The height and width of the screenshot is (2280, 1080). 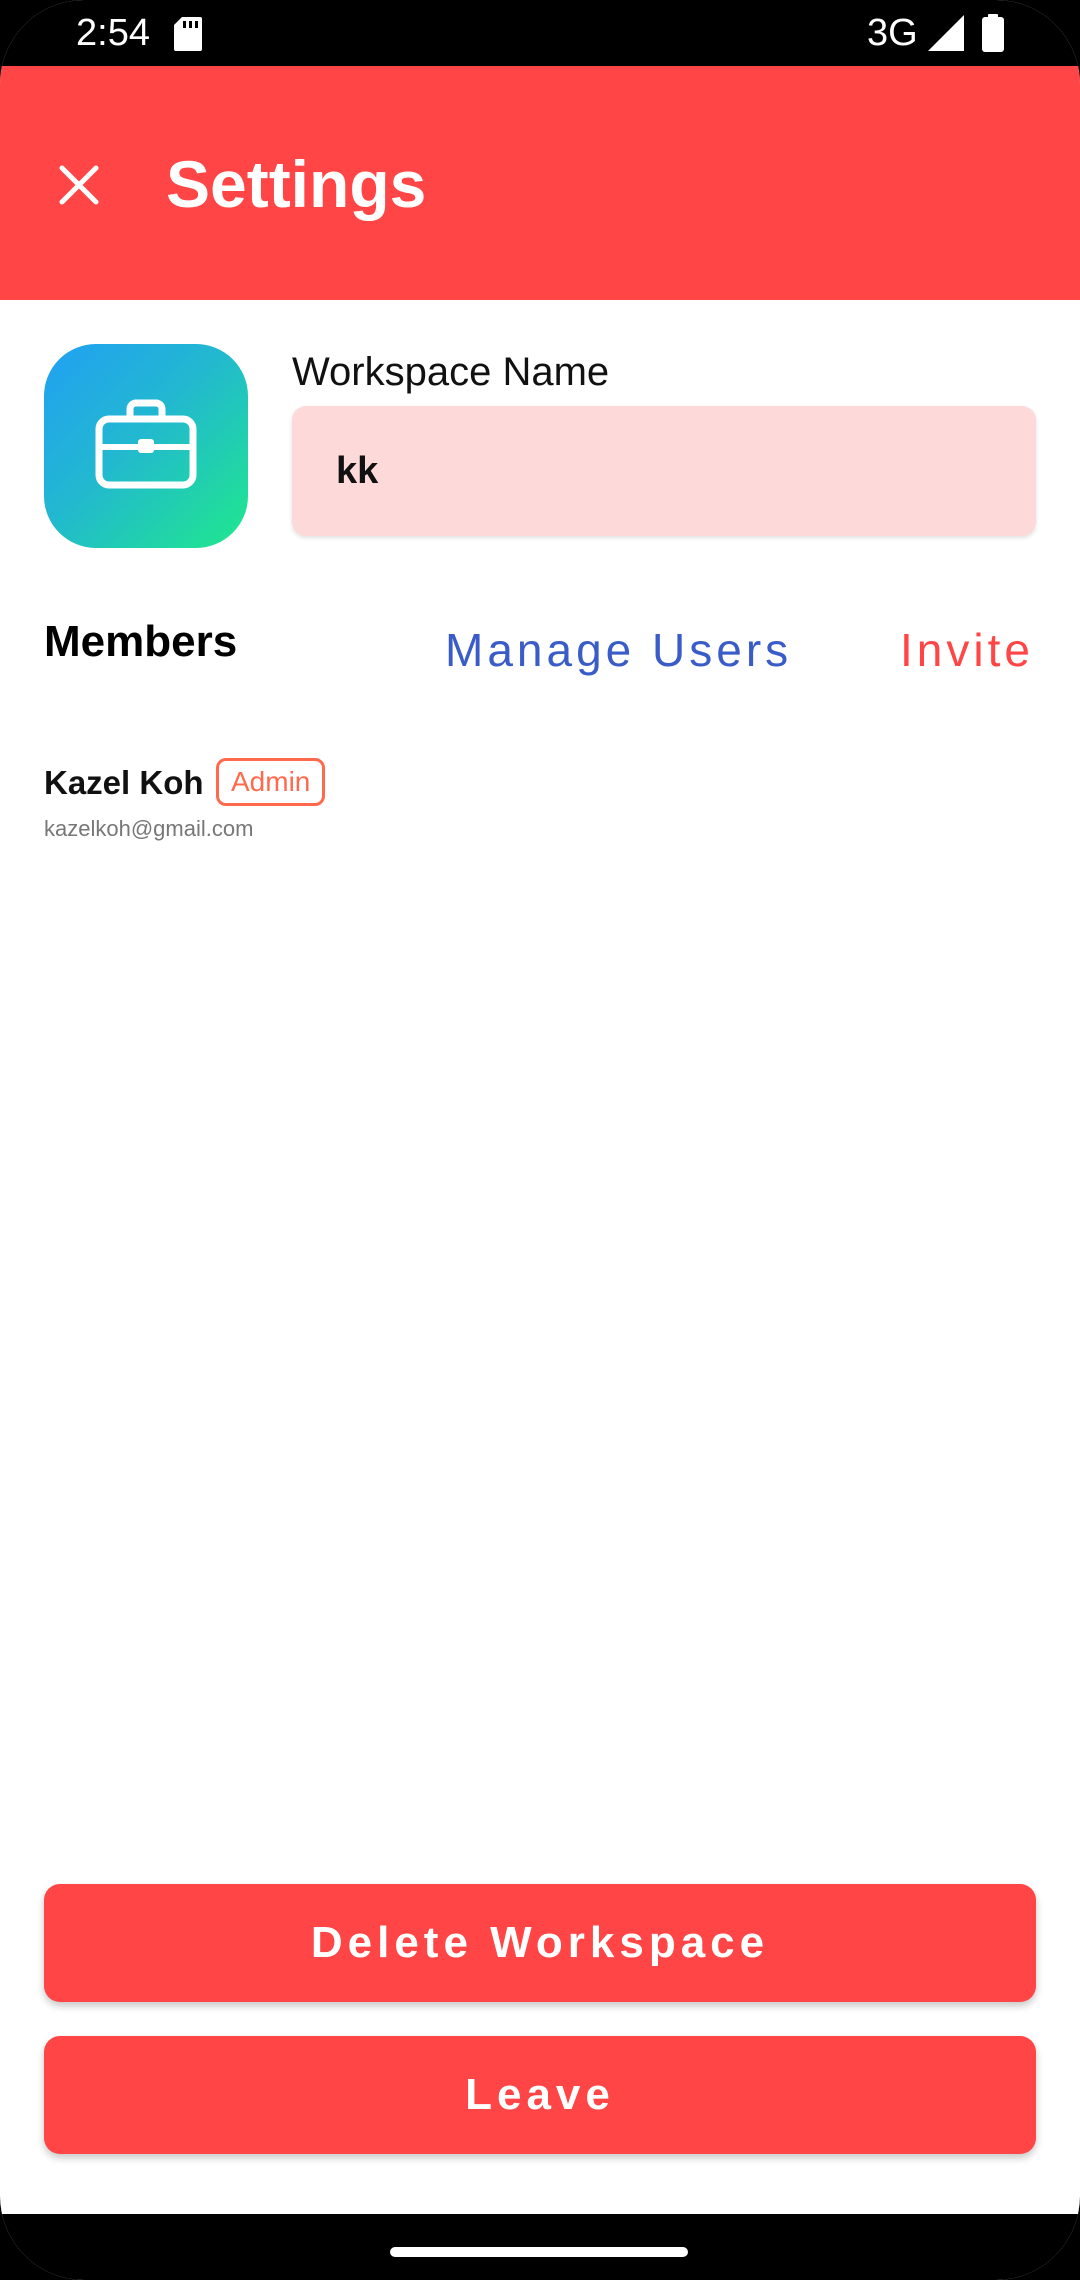 I want to click on page-title: Settings, so click(x=296, y=184).